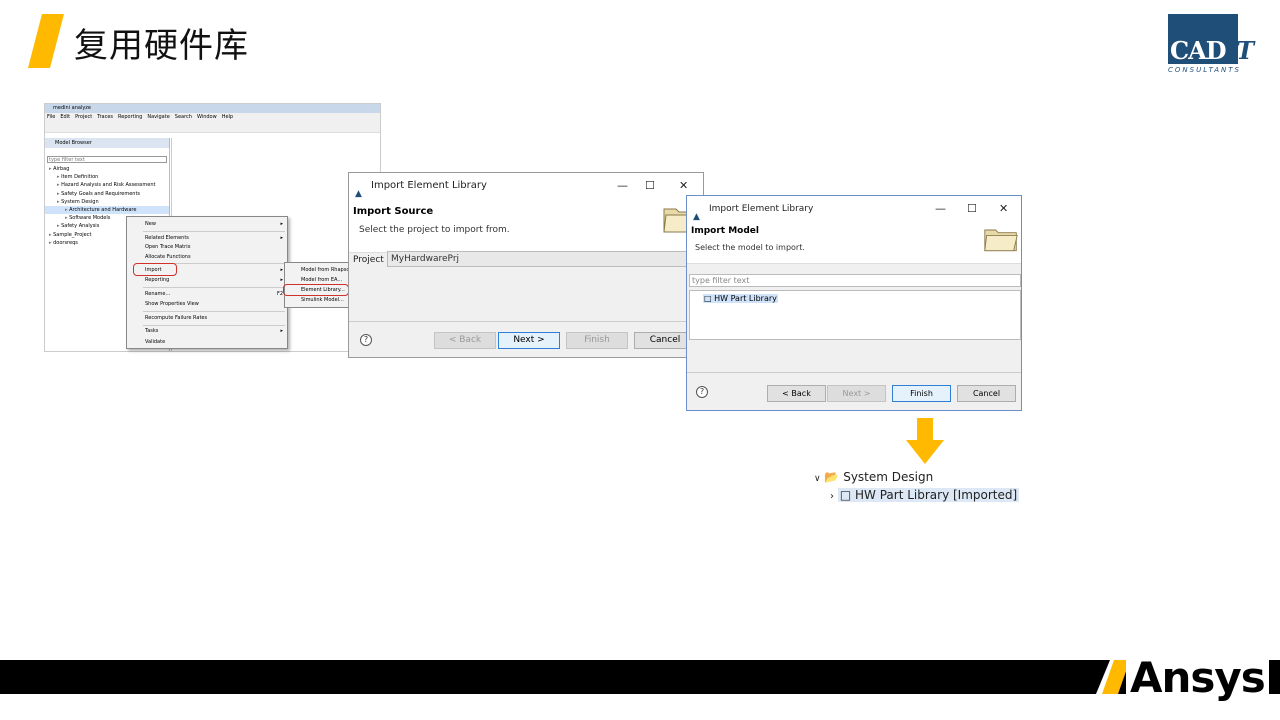 The image size is (1280, 720). Describe the element at coordinates (745, 298) in the screenshot. I see `model-list-item-label: HW Part Library` at that location.